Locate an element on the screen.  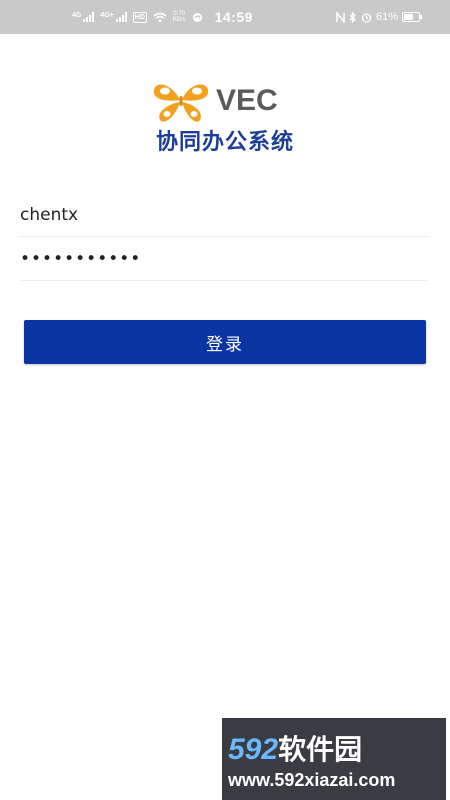
watermark-url: www.592xiazai.com is located at coordinates (312, 780).